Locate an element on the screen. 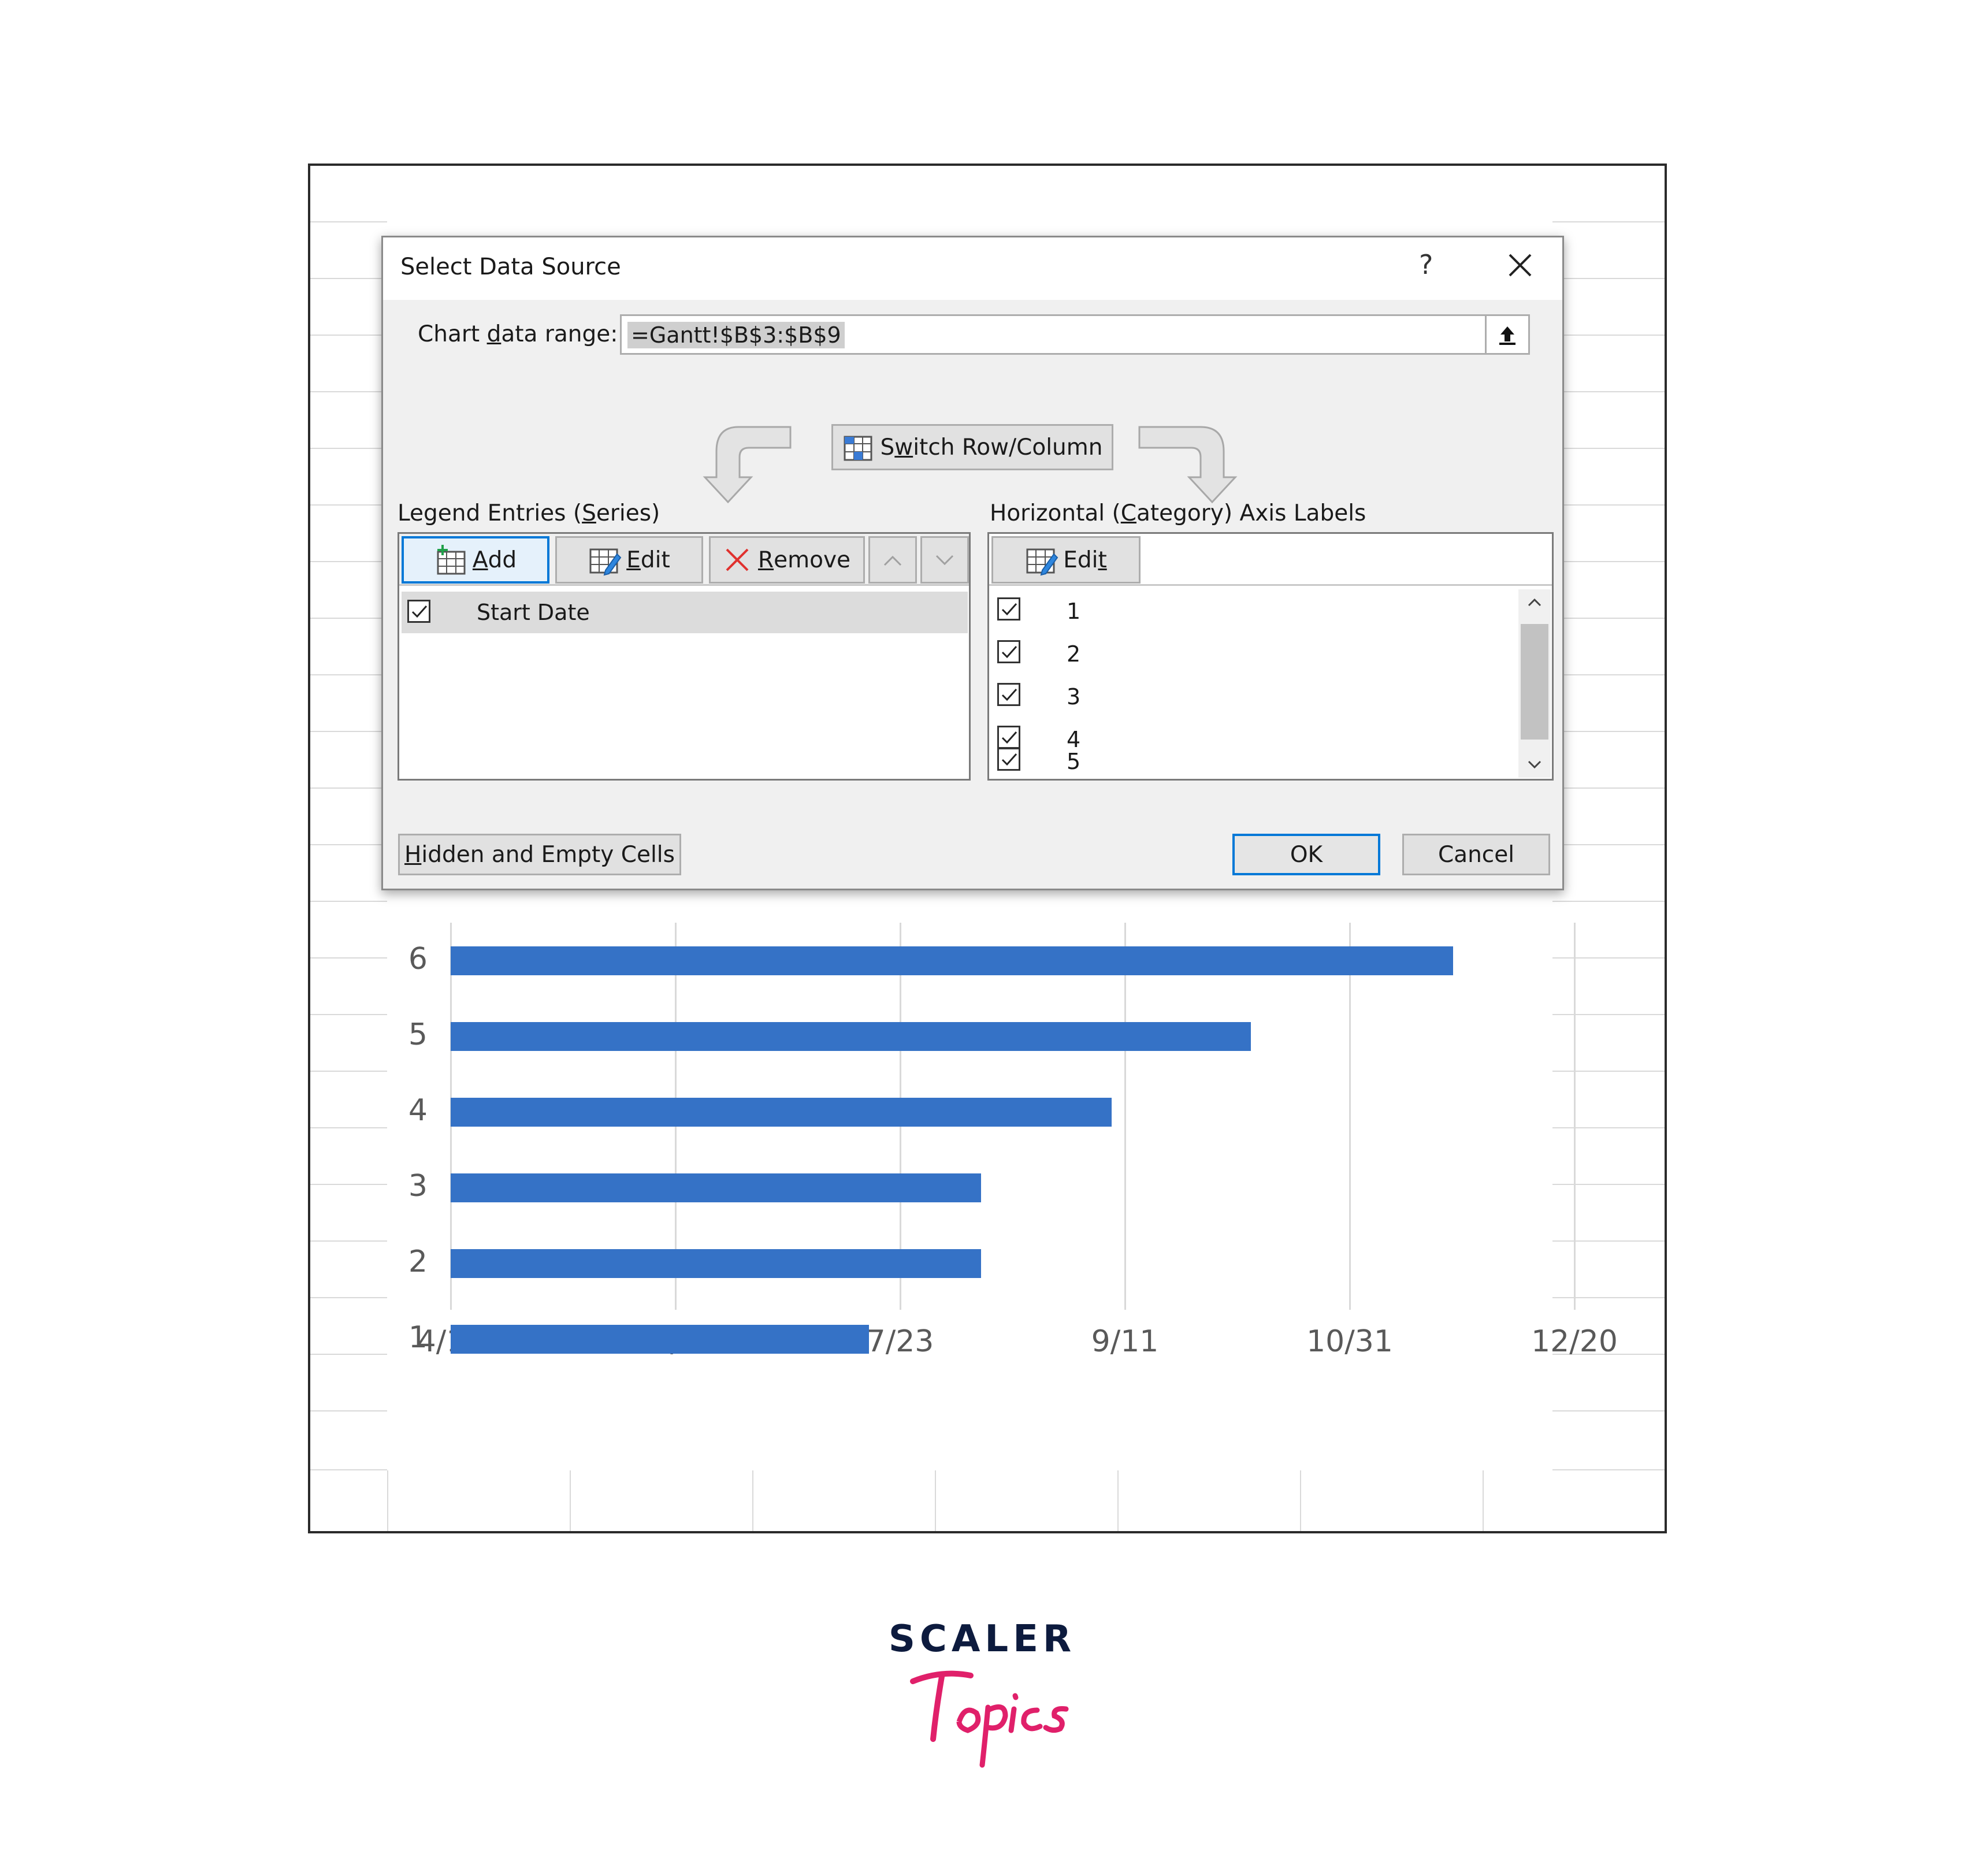  chevron-down-icon is located at coordinates (945, 560).